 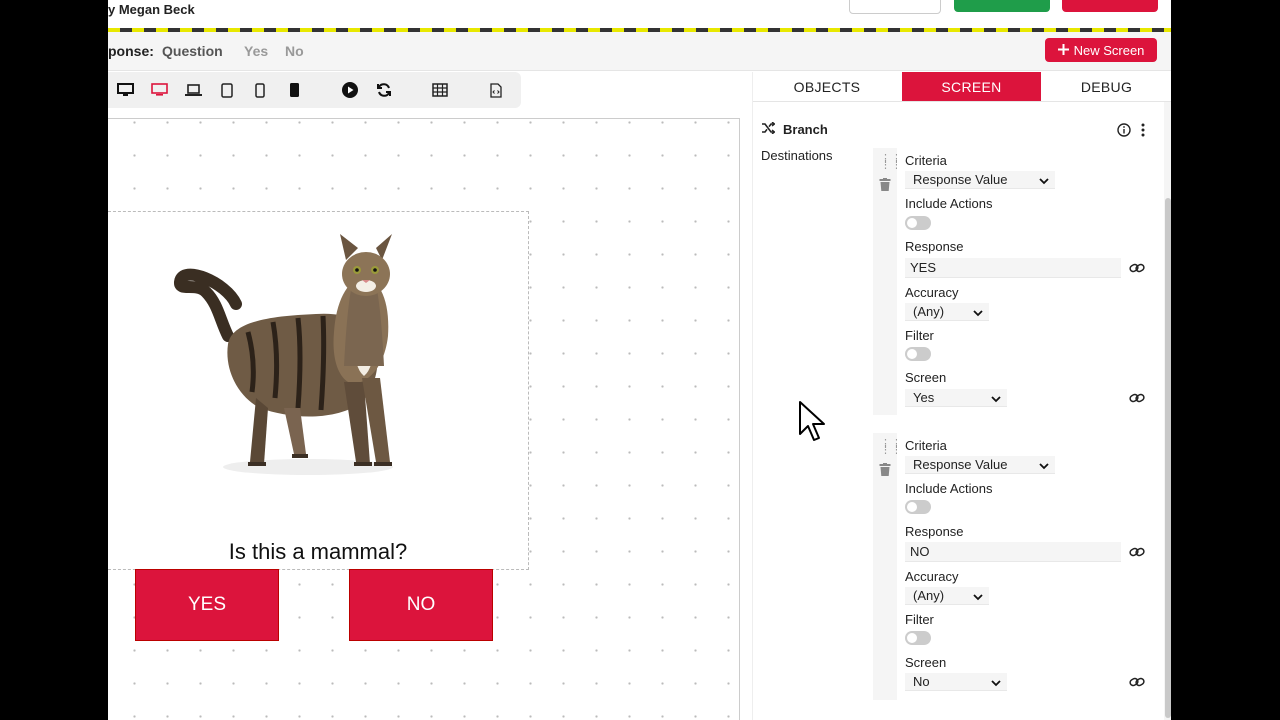 I want to click on question-container: Is this a mammal?, so click(x=318, y=551).